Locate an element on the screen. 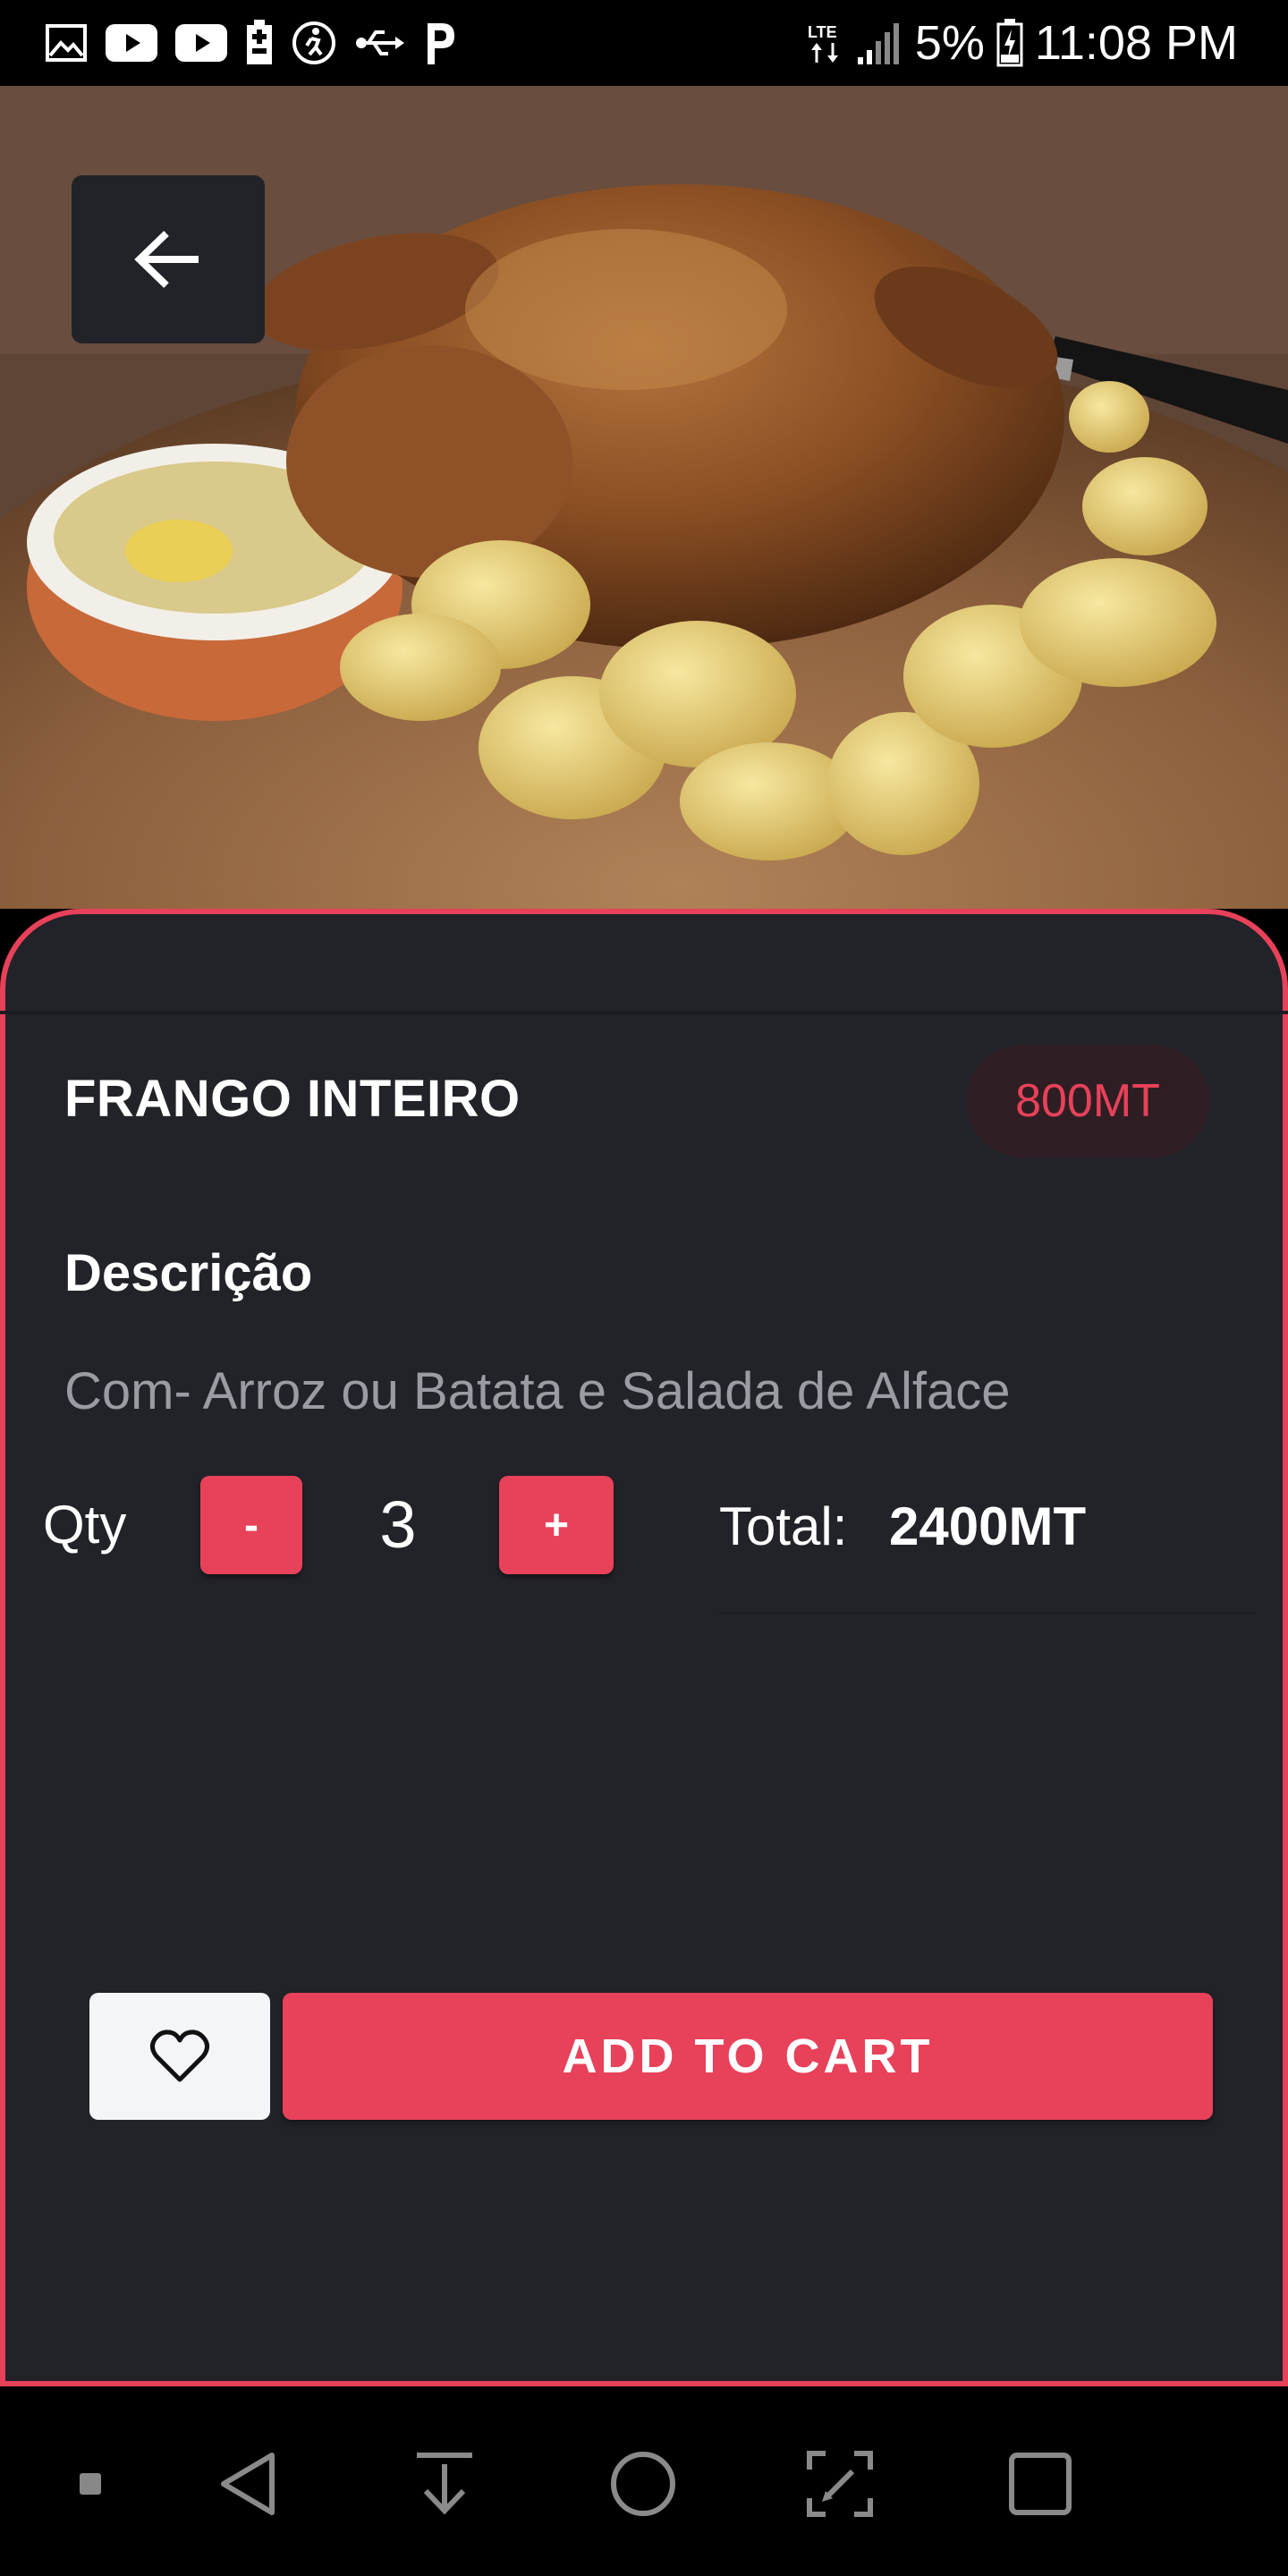  decrease-quantity-button: - is located at coordinates (251, 1525).